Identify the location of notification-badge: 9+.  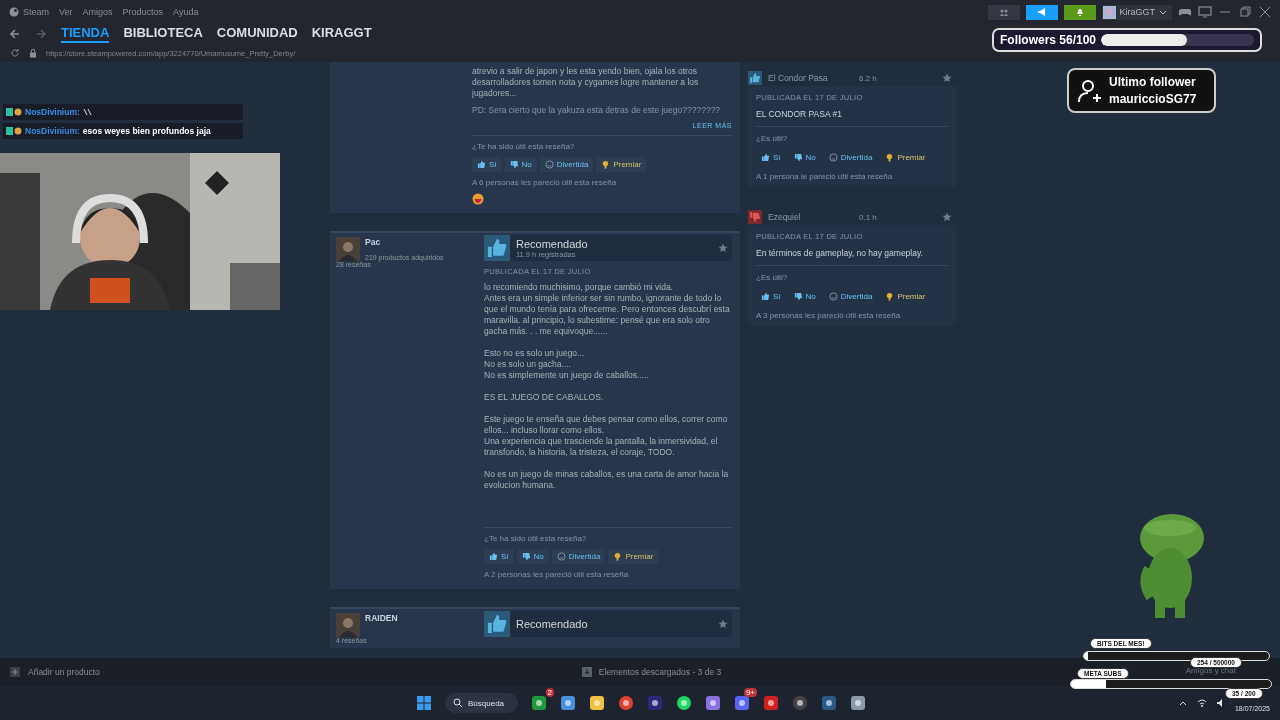
(750, 692).